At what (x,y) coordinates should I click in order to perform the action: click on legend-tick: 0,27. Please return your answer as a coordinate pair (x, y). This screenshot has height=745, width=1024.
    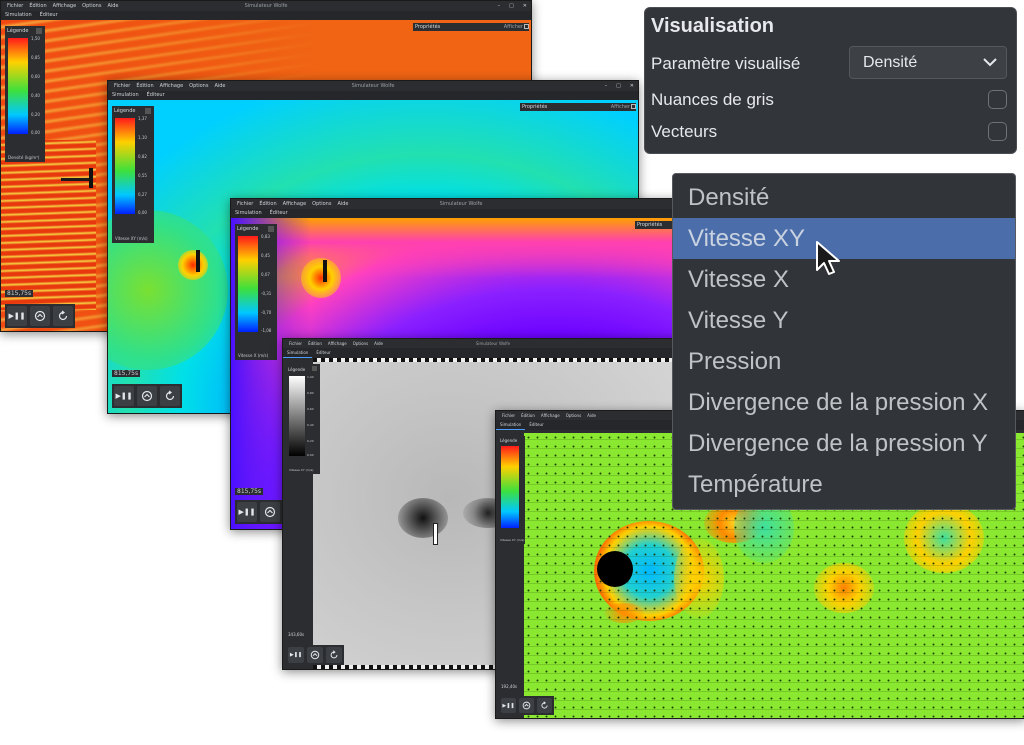
    Looking at the image, I should click on (142, 194).